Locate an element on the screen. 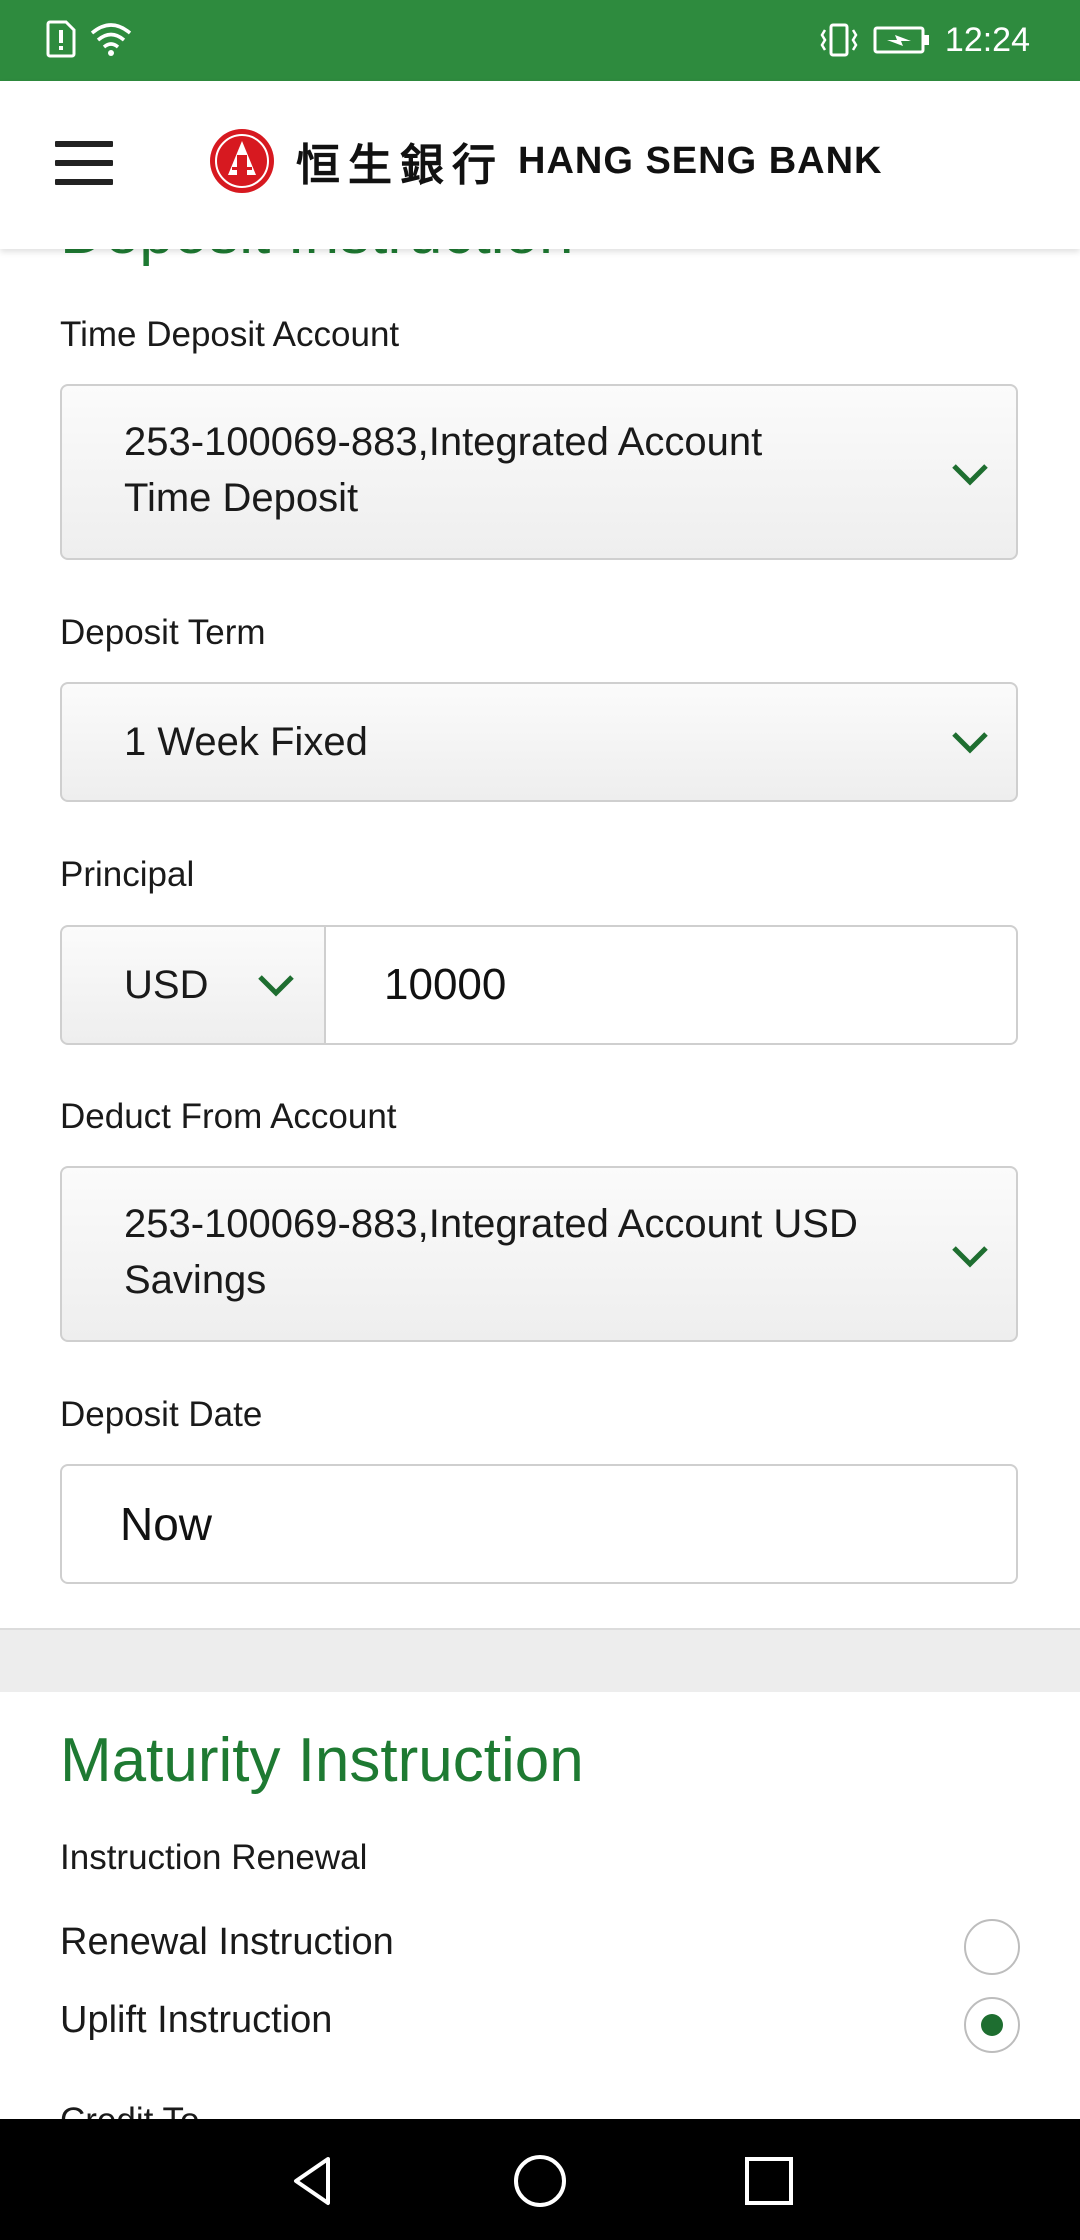  principal-amount-input: 10000 is located at coordinates (671, 985).